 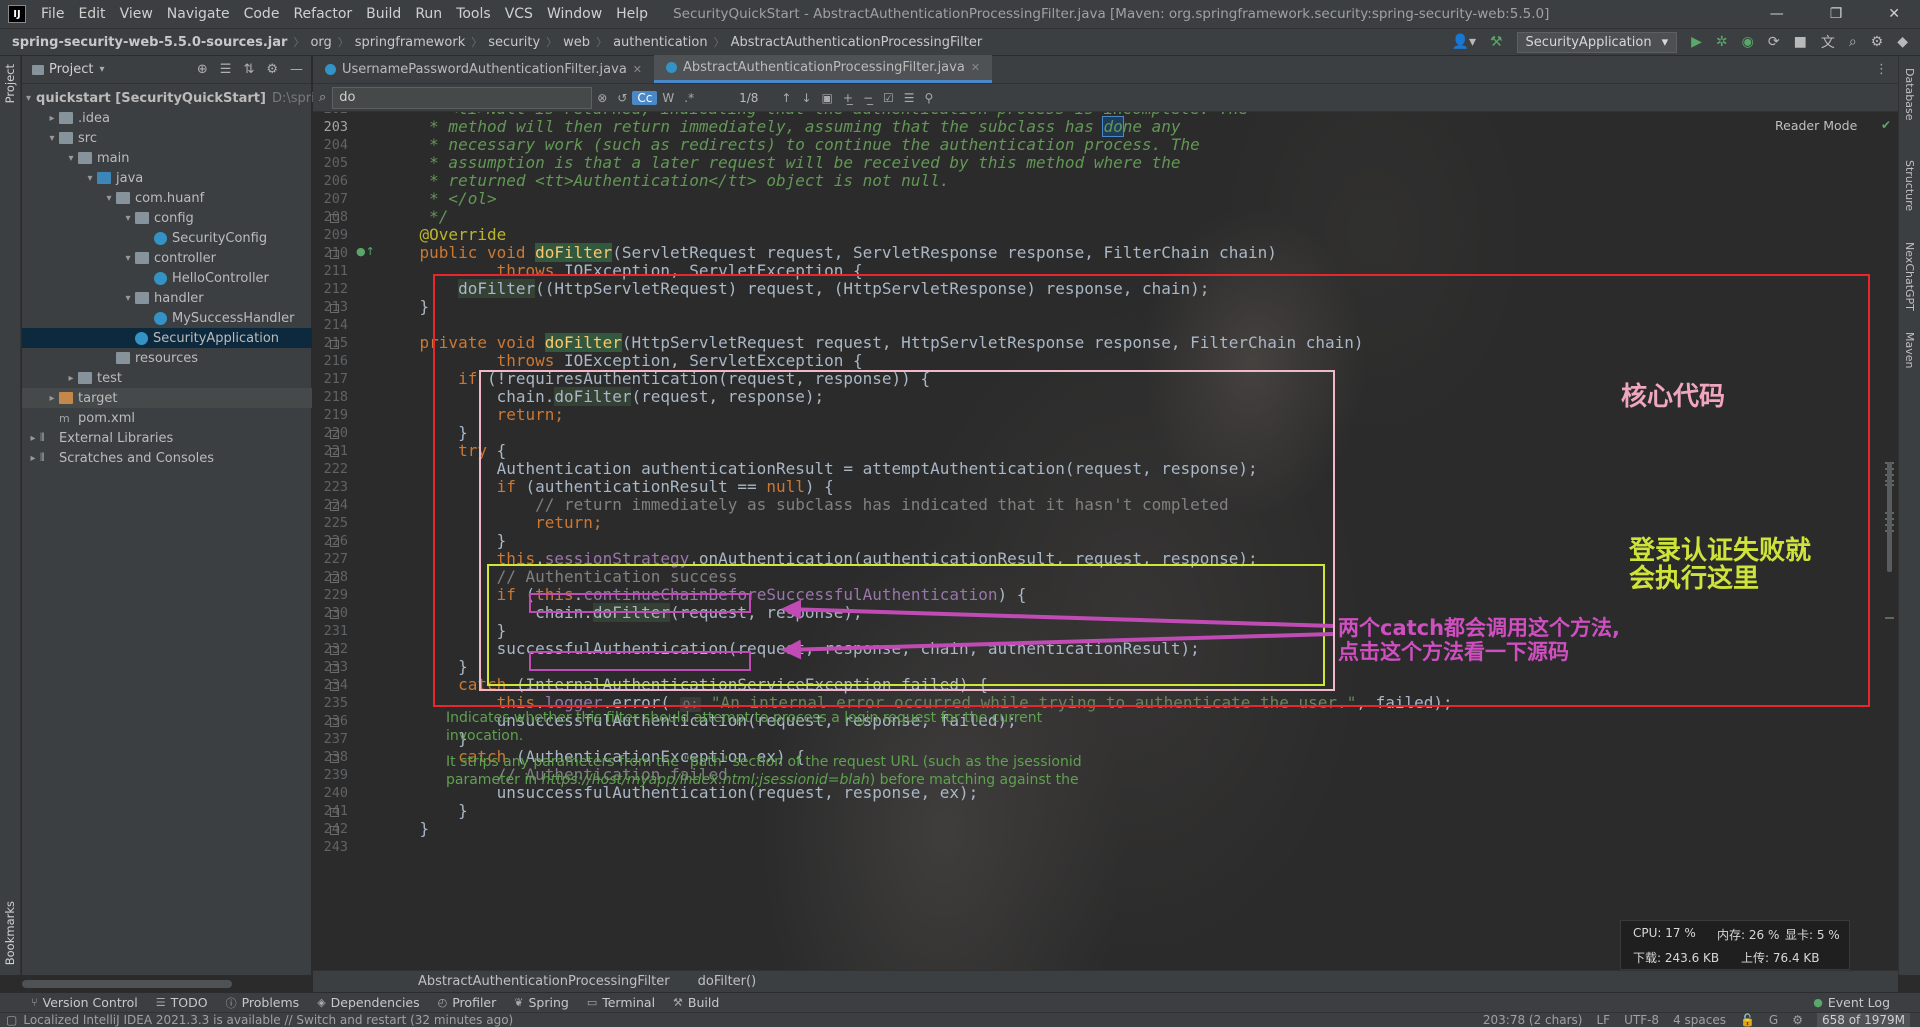 I want to click on project-view-selector: Project, so click(x=71, y=69).